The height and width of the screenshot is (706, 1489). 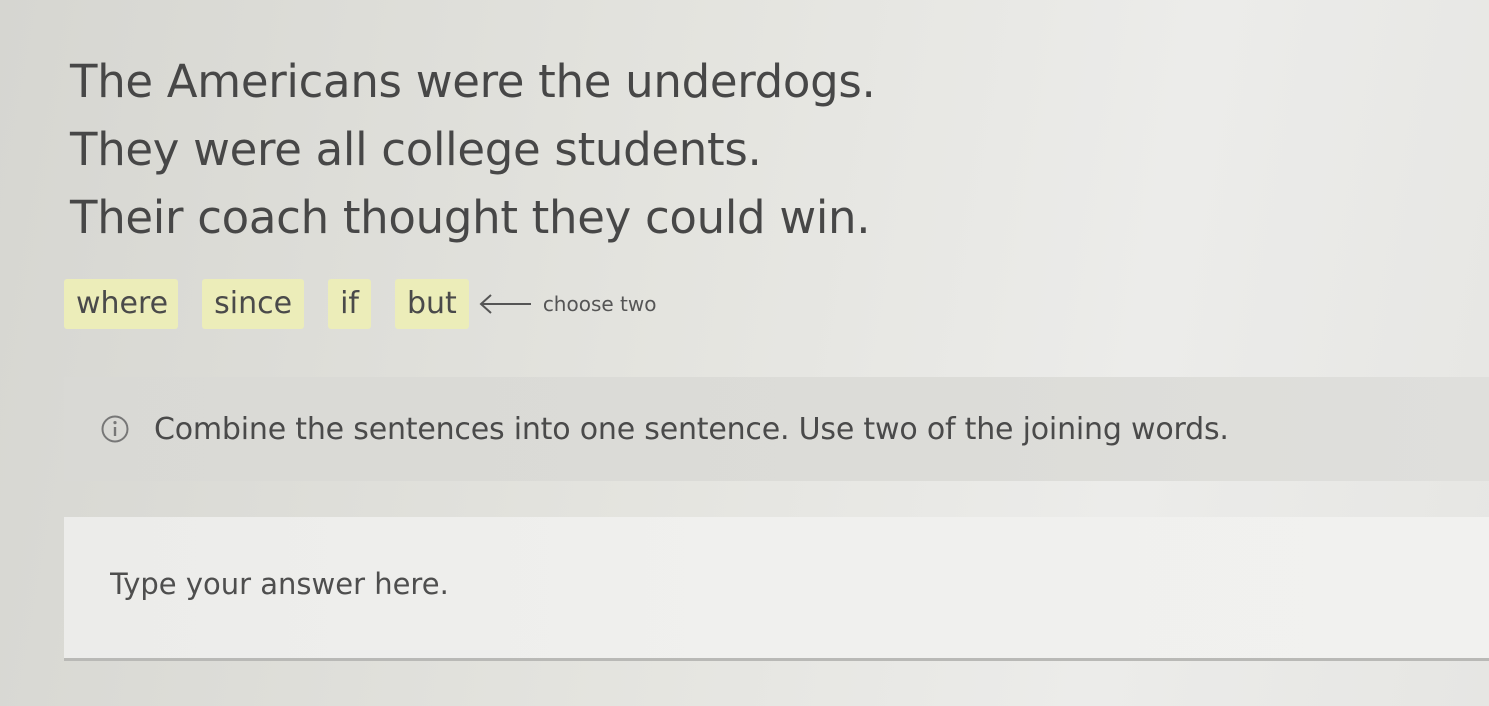 I want to click on word-chip-where: where, so click(x=121, y=304).